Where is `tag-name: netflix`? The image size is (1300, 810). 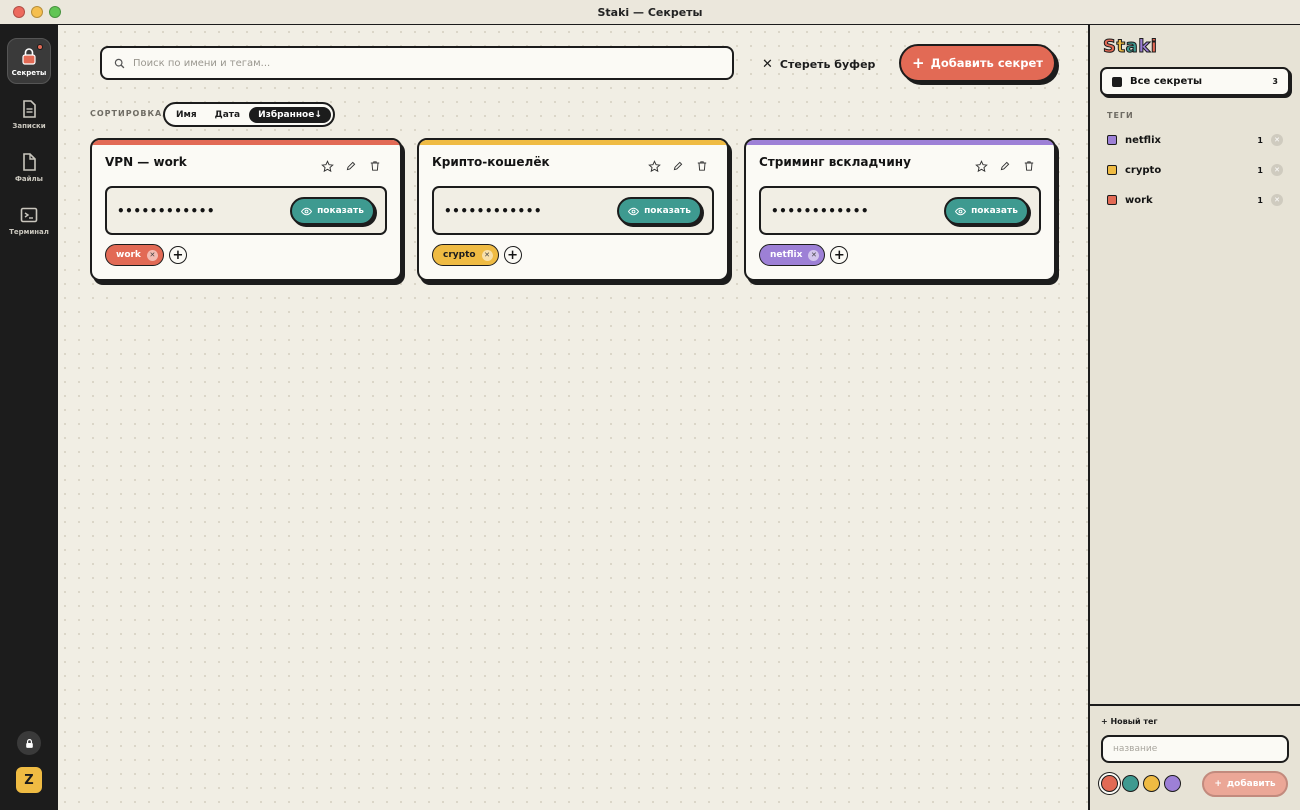
tag-name: netflix is located at coordinates (1143, 140).